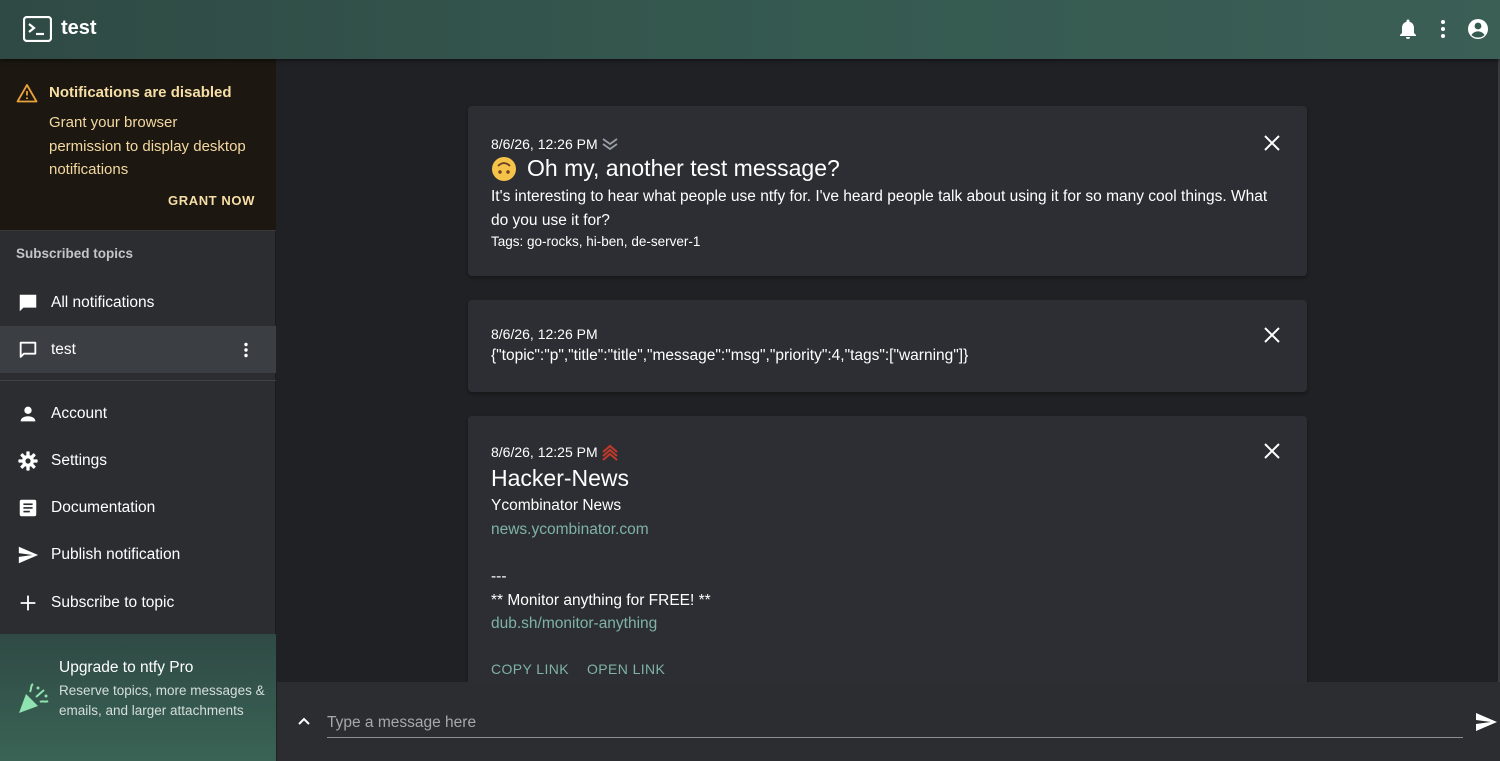 This screenshot has width=1500, height=761. What do you see at coordinates (28, 413) in the screenshot?
I see `person-icon` at bounding box center [28, 413].